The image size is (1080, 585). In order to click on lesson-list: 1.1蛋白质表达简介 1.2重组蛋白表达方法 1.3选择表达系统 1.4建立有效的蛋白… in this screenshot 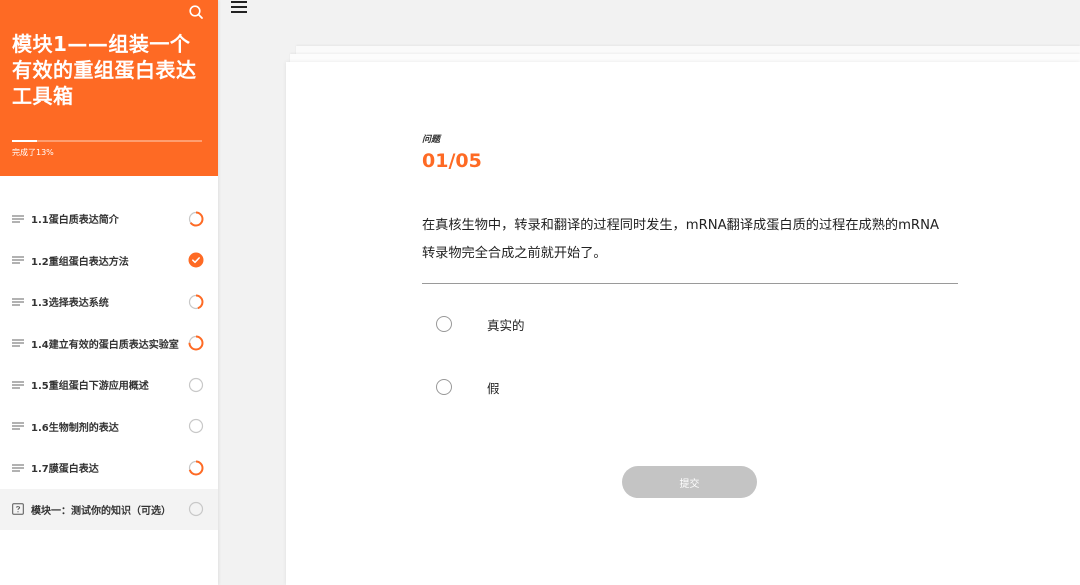, I will do `click(109, 364)`.